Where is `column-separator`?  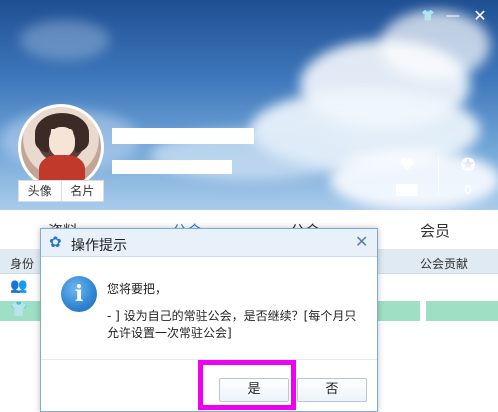 column-separator is located at coordinates (423, 311).